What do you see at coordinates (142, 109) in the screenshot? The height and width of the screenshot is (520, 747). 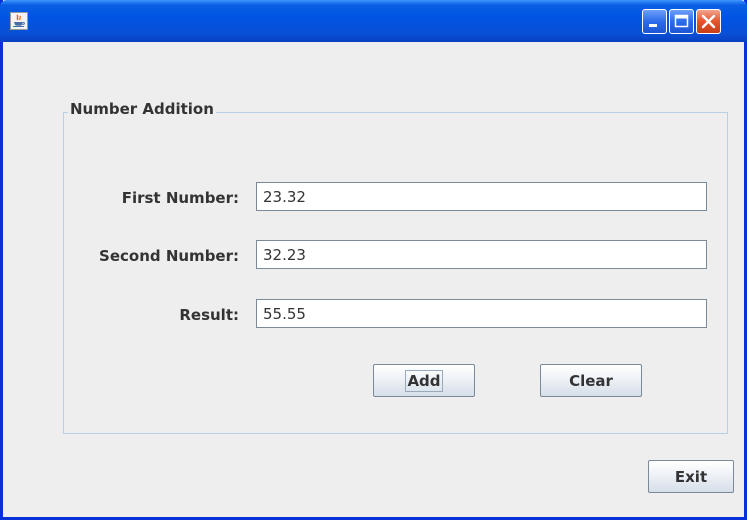 I see `panel-title: Number Addition` at bounding box center [142, 109].